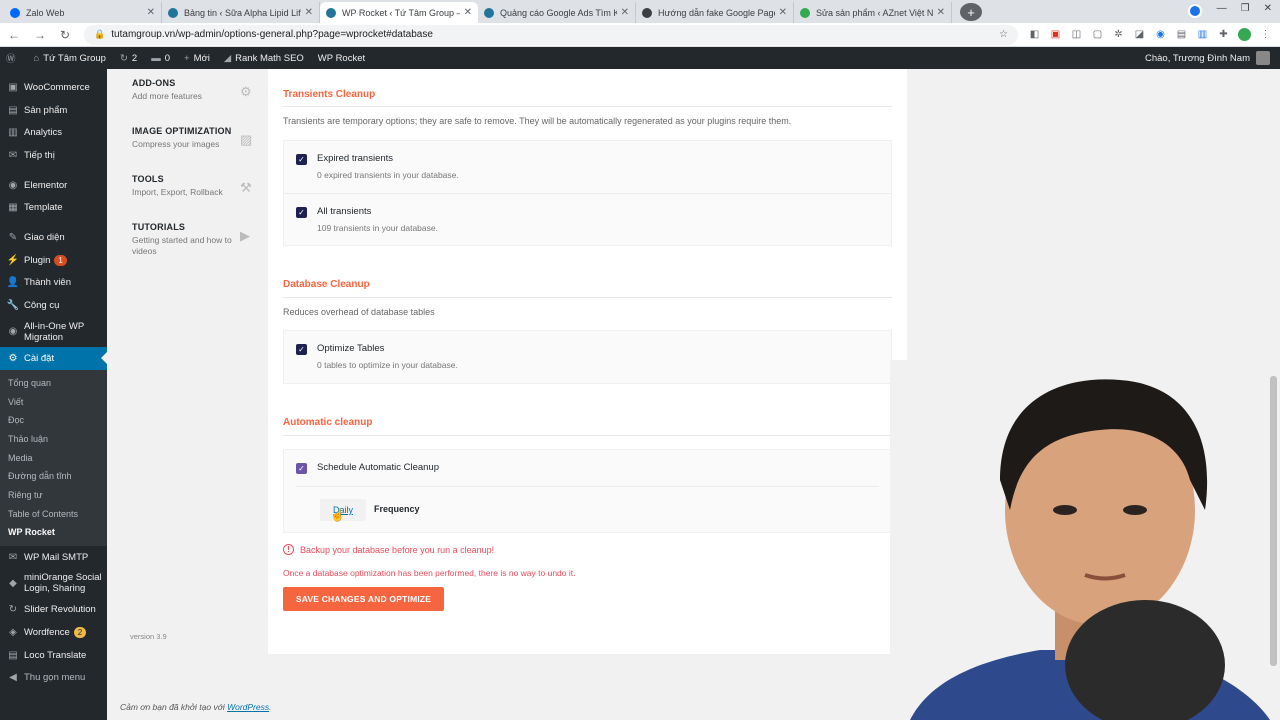 Image resolution: width=1280 pixels, height=720 pixels. I want to click on option-schedule-cleanup: ✓ Schedule Automatic Cleanup, so click(587, 468).